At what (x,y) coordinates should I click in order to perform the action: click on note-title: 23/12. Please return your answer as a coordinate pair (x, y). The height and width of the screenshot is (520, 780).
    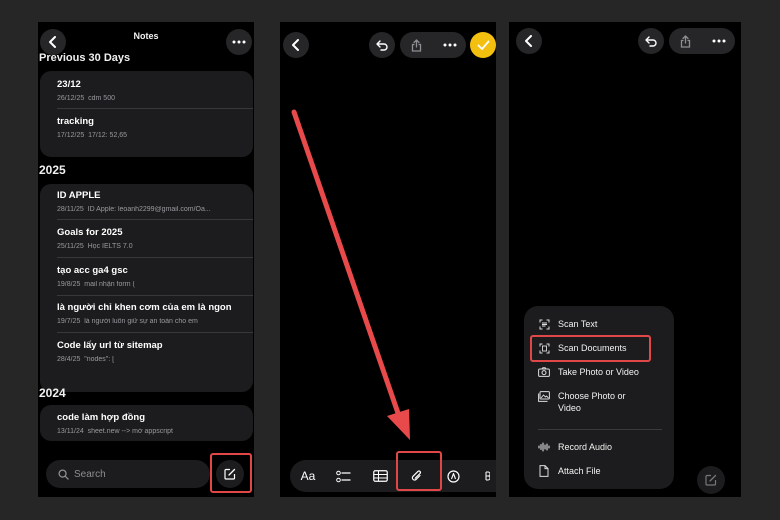
    Looking at the image, I should click on (69, 84).